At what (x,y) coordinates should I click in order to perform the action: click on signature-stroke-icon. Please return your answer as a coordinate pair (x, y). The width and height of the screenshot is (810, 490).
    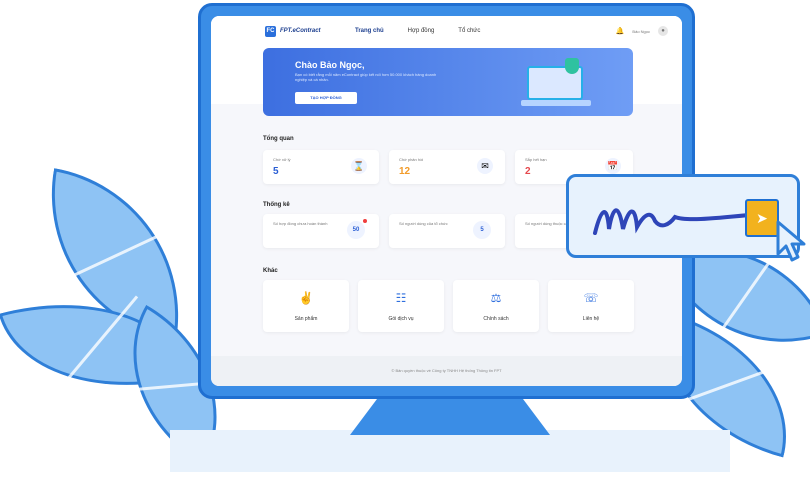
    Looking at the image, I should click on (672, 221).